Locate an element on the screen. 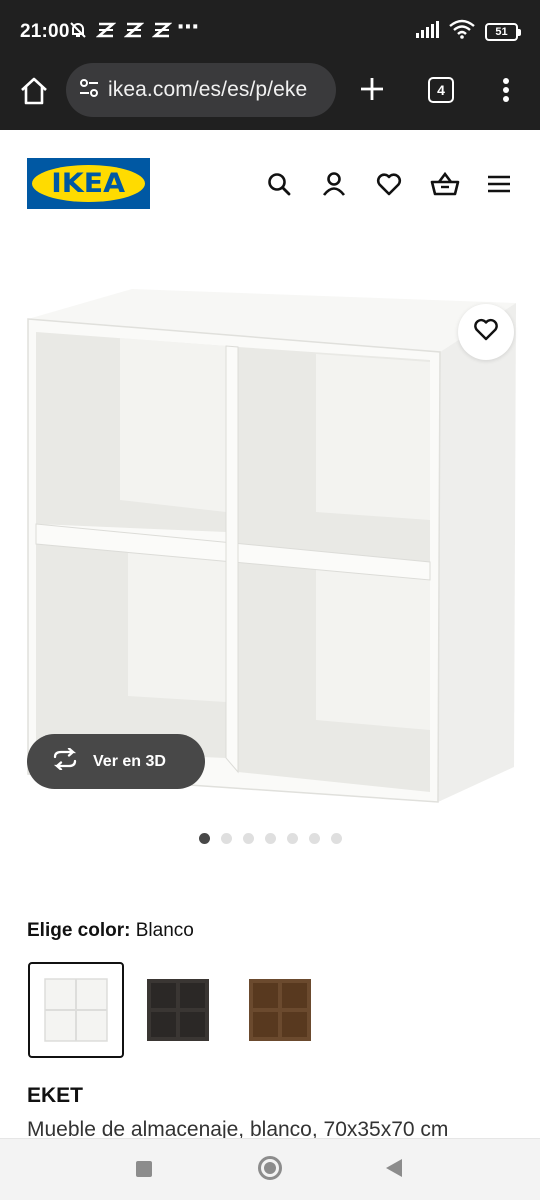  more-vert-icon is located at coordinates (506, 90).